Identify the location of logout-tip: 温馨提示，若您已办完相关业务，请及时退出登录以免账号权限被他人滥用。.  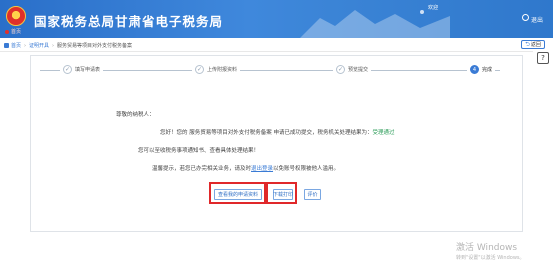
(245, 168).